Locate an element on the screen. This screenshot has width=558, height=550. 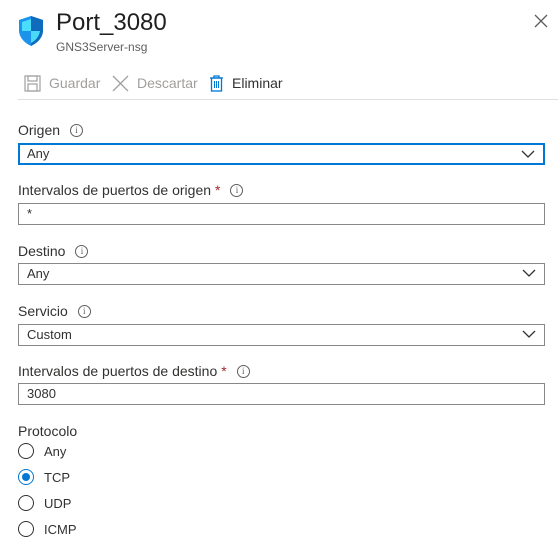
servicio-label: Servicio i is located at coordinates (54, 311).